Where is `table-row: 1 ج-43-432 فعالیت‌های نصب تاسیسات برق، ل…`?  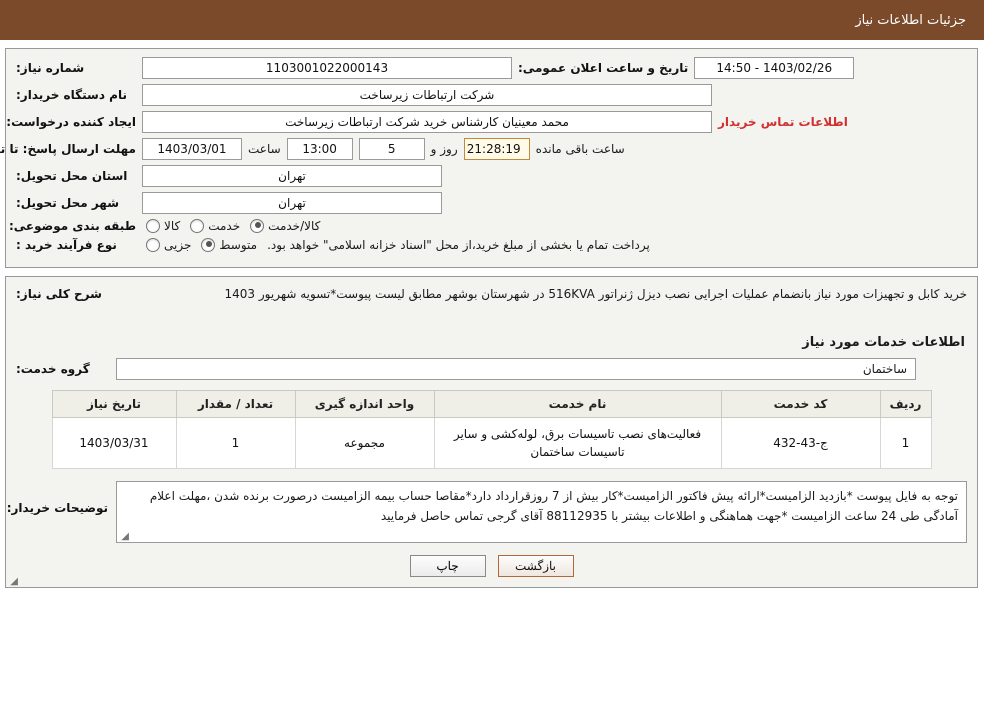 table-row: 1 ج-43-432 فعالیت‌های نصب تاسیسات برق، ل… is located at coordinates (492, 443).